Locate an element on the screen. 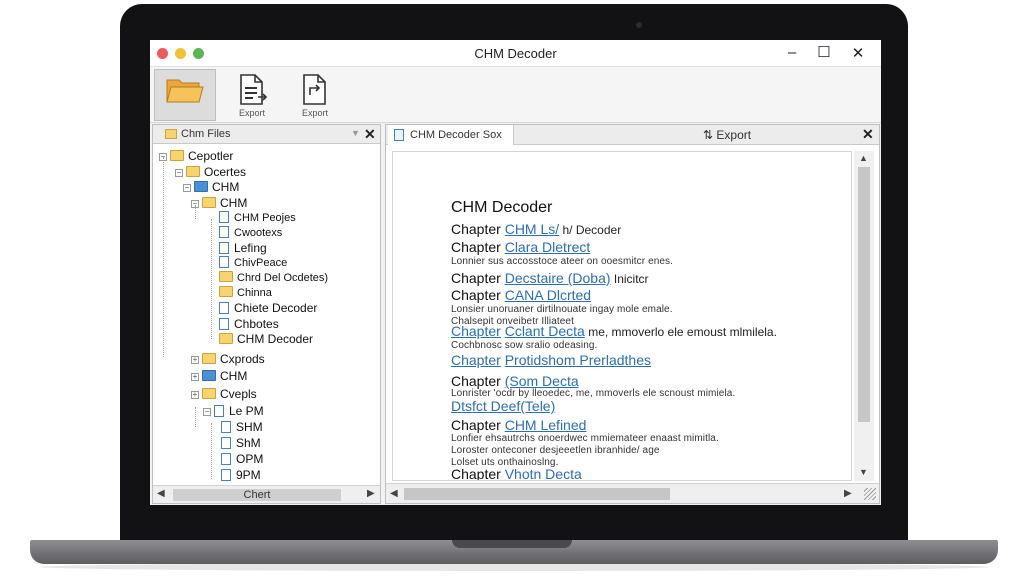 This screenshot has height=576, width=1024. tree-node: Chbotes is located at coordinates (249, 324).